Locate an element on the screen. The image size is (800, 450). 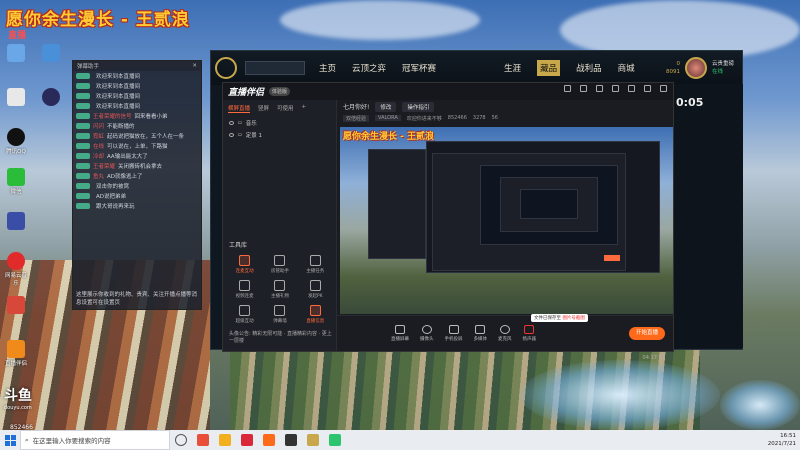
start-button is located at coordinates (10, 440).